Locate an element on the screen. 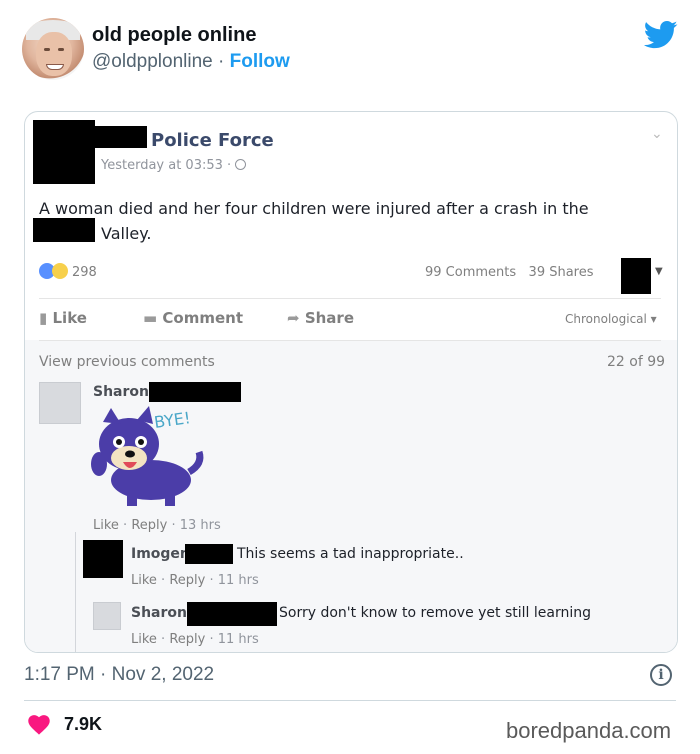 Image resolution: width=700 pixels, height=754 pixels. author-handle-line: @oldpplonline · Follow is located at coordinates (191, 62).